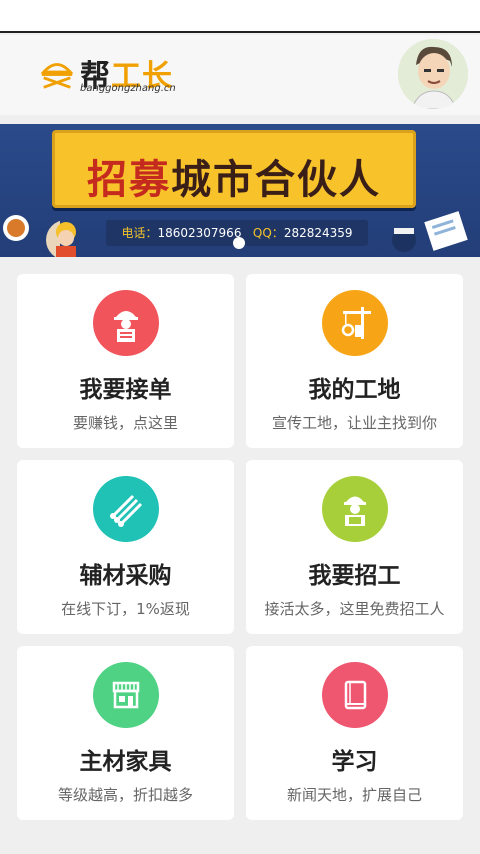 Image resolution: width=480 pixels, height=854 pixels. I want to click on tile-subtitle: 等级越高，折扣越多, so click(125, 795).